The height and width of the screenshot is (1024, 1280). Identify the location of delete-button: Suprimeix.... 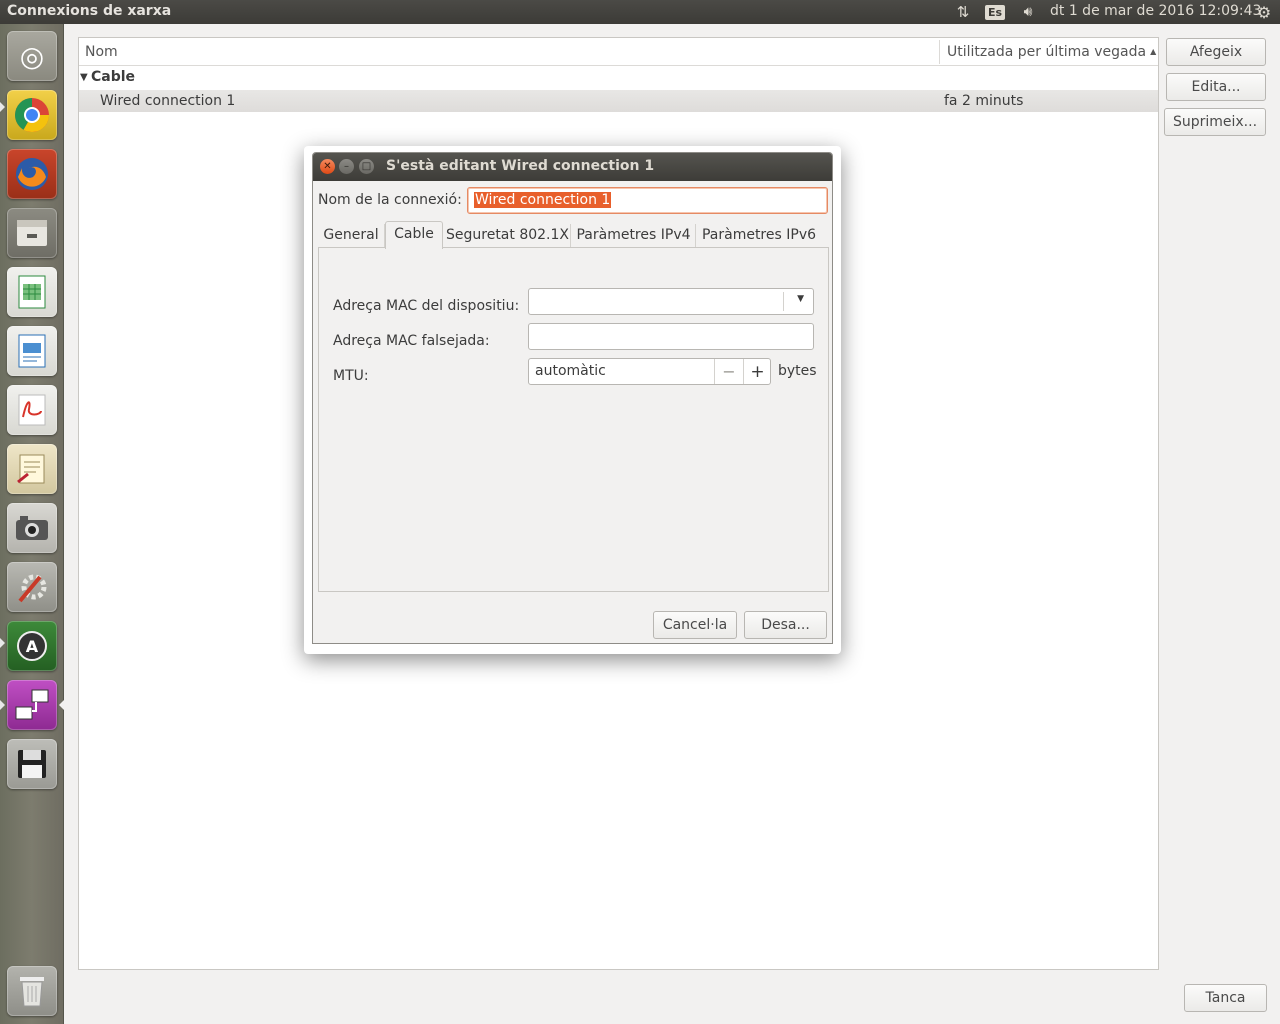
(1215, 122).